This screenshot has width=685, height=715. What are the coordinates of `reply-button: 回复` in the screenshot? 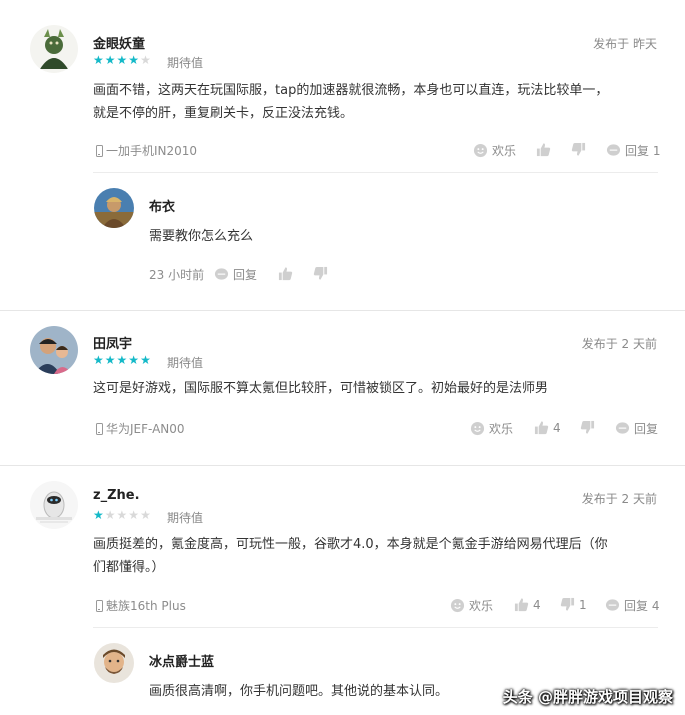 It's located at (636, 428).